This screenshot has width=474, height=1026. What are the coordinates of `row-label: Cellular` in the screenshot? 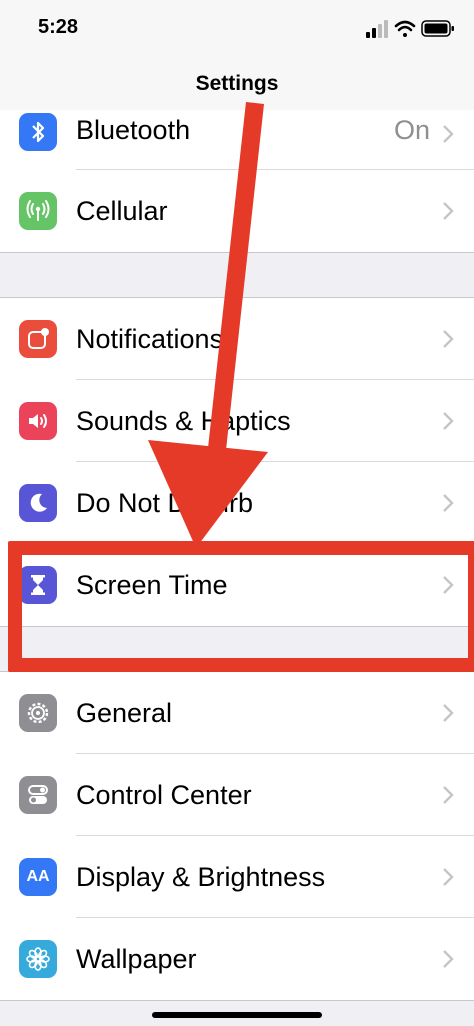 It's located at (122, 210).